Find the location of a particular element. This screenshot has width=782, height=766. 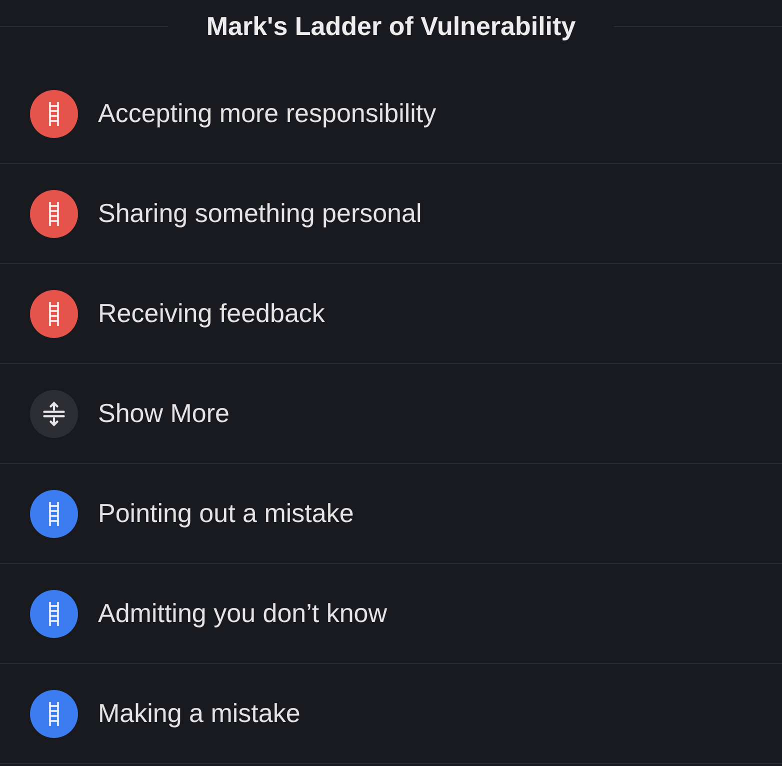

item-label: Show More is located at coordinates (164, 413).